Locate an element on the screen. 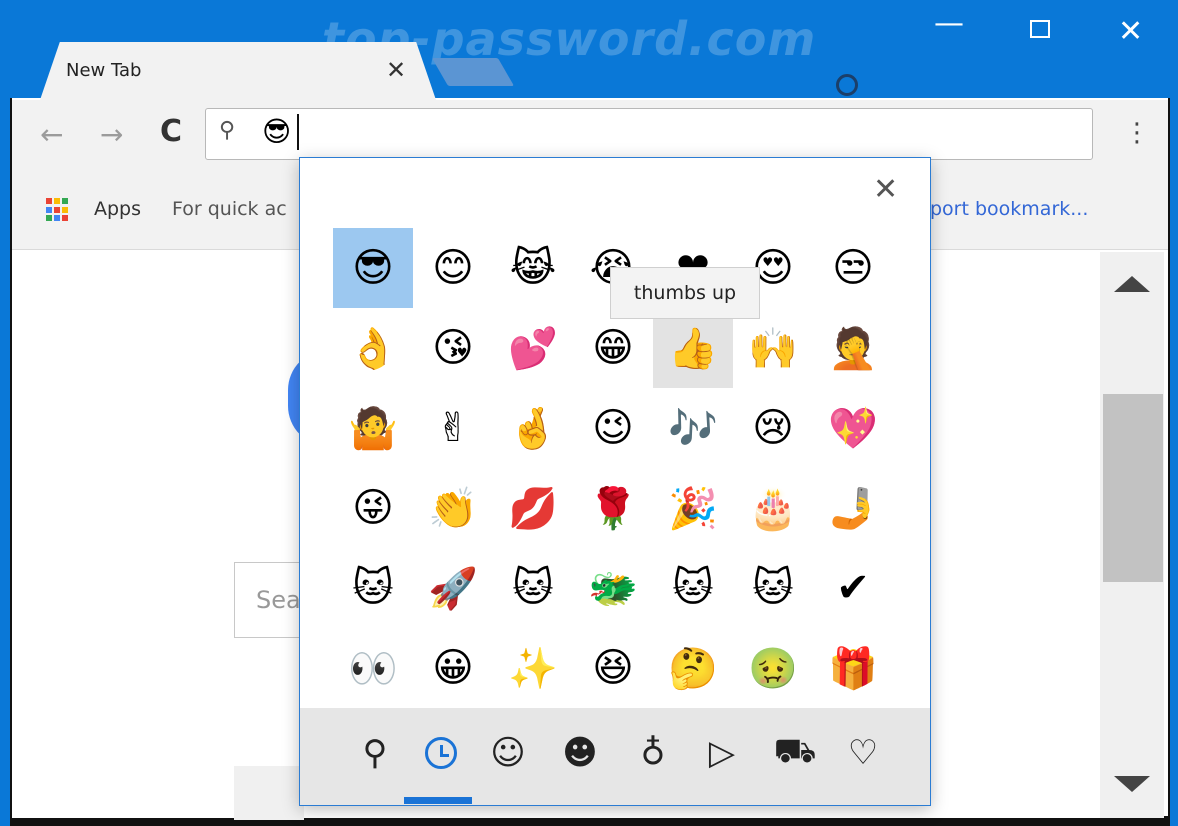 This screenshot has width=1178, height=826. search-box-placeholder: Sea is located at coordinates (278, 600).